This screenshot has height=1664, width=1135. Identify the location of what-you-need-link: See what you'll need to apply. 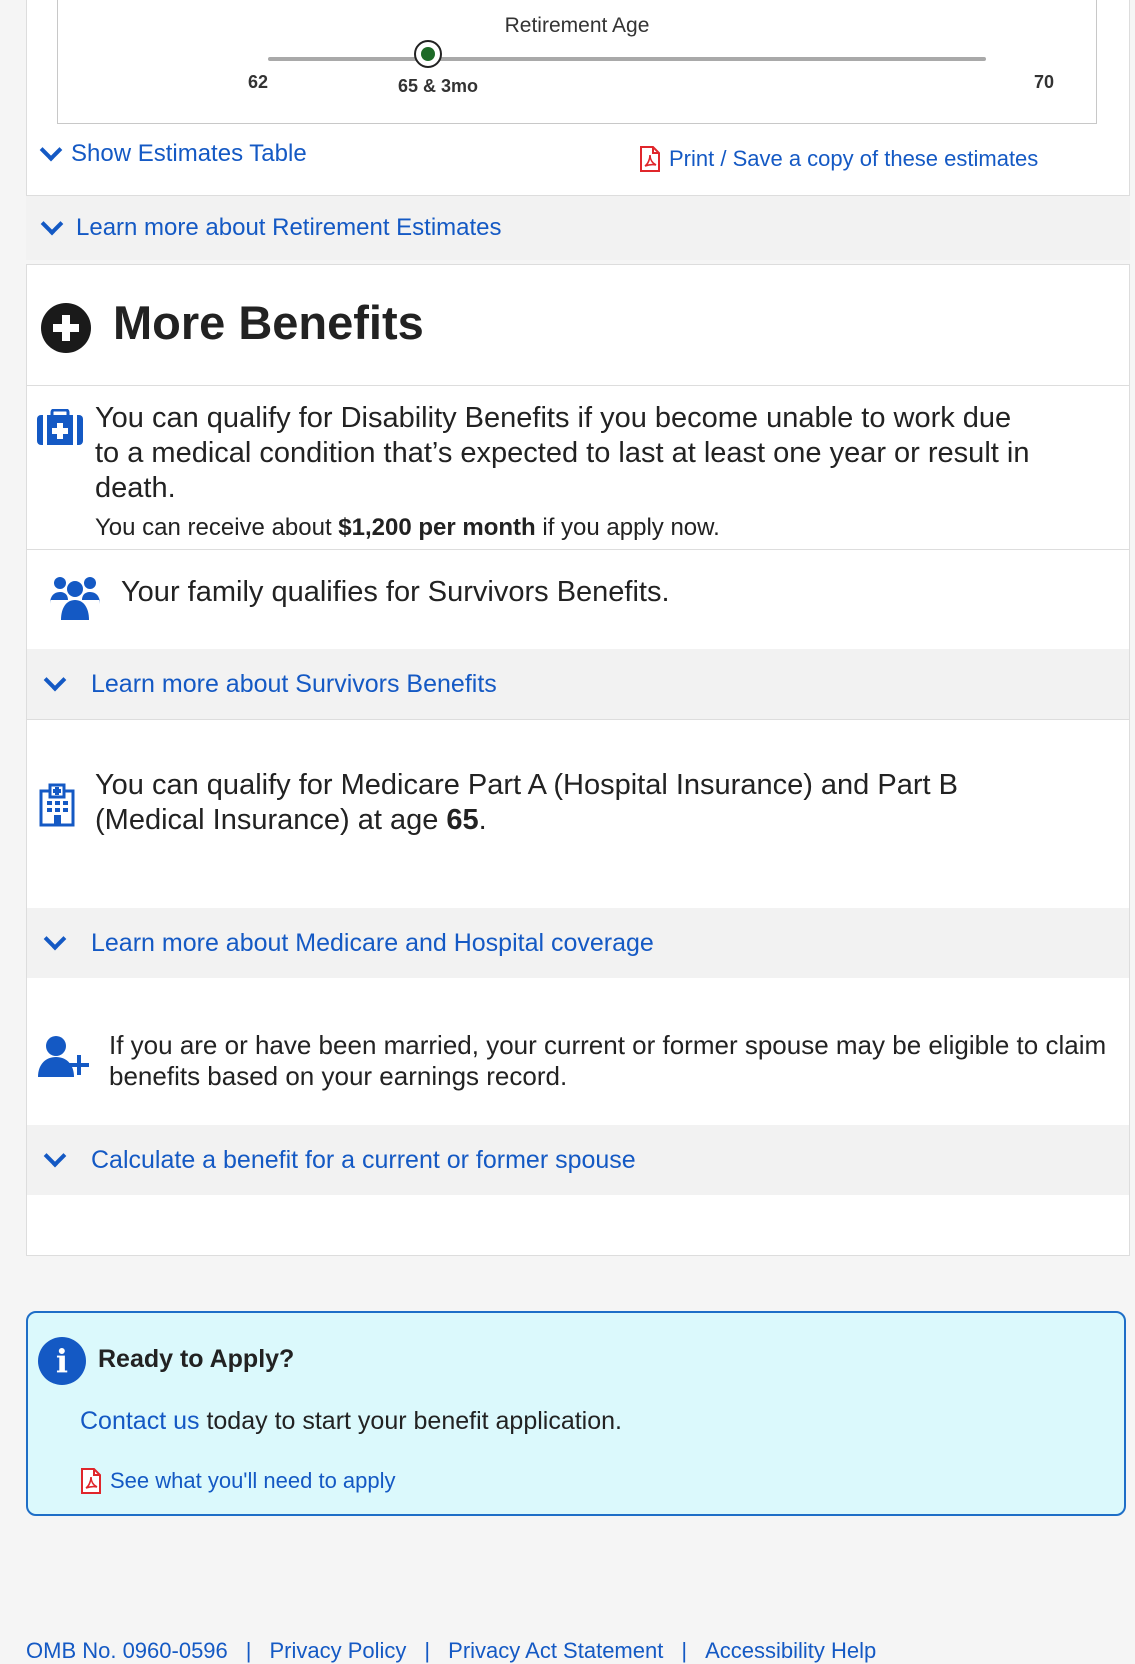
(238, 1481).